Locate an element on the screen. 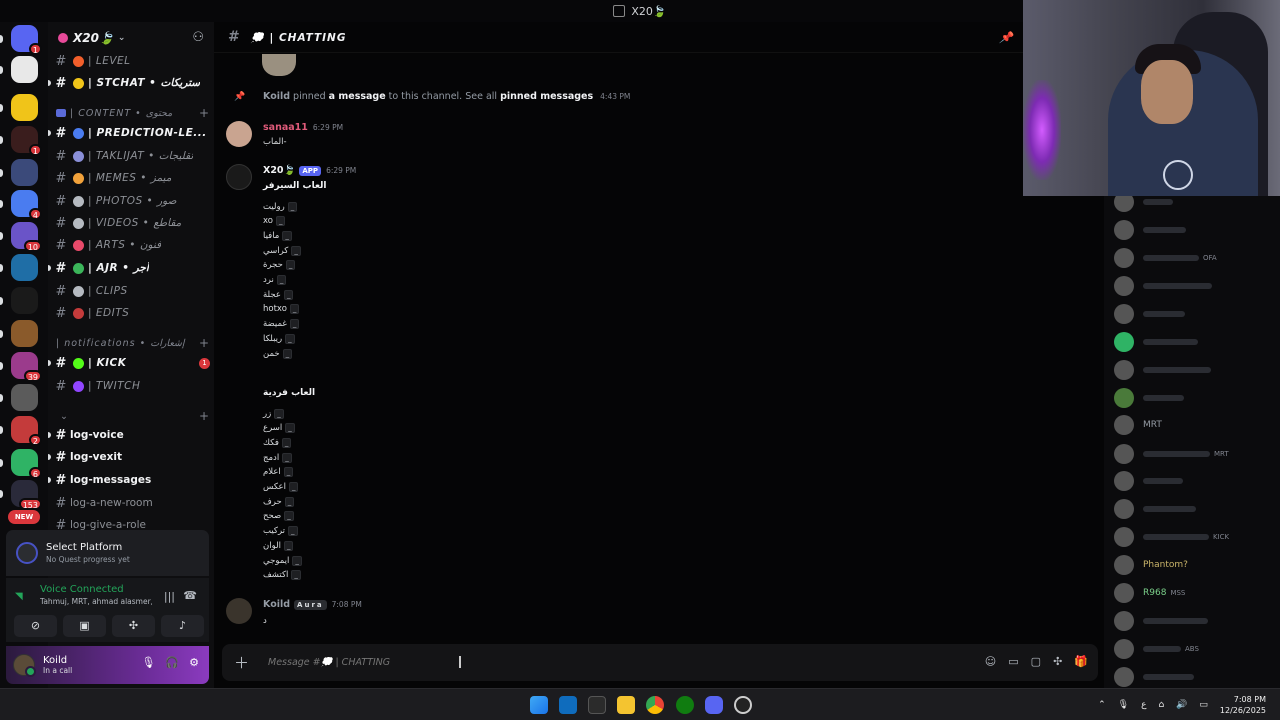 This screenshot has height=720, width=1280. server-icon-1: 1 is located at coordinates (26, 40).